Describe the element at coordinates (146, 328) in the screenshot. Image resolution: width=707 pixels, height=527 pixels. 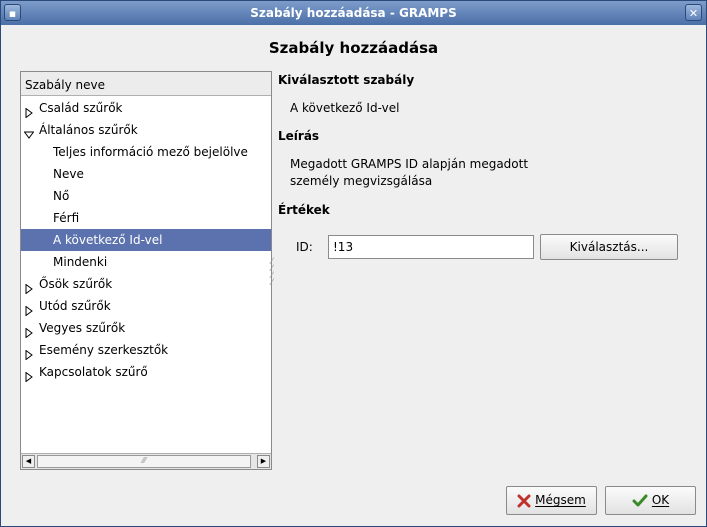
I see `tree-row: Vegyes szűrők` at that location.